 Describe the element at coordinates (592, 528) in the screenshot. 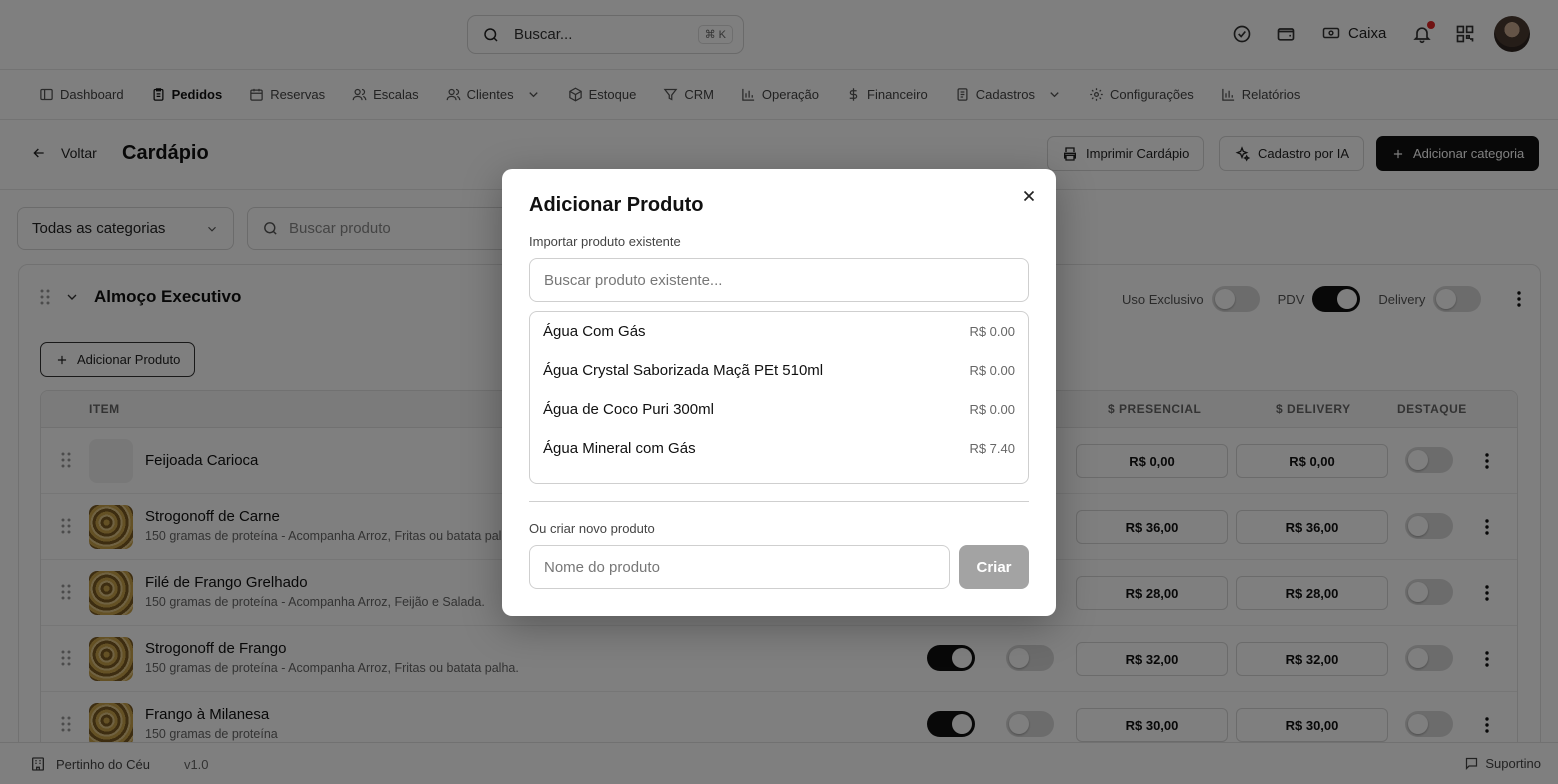

I see `create-label: Ou criar novo produto` at that location.